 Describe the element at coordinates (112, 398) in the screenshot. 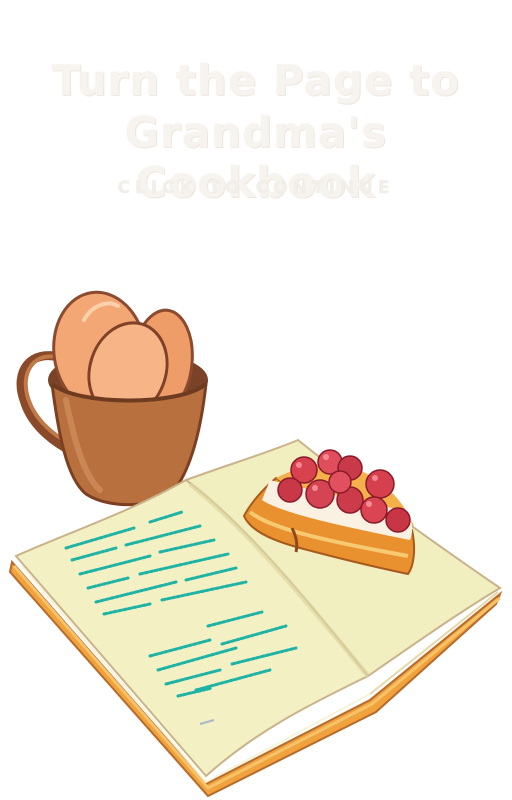

I see `mug-of-eggs-illustration` at that location.